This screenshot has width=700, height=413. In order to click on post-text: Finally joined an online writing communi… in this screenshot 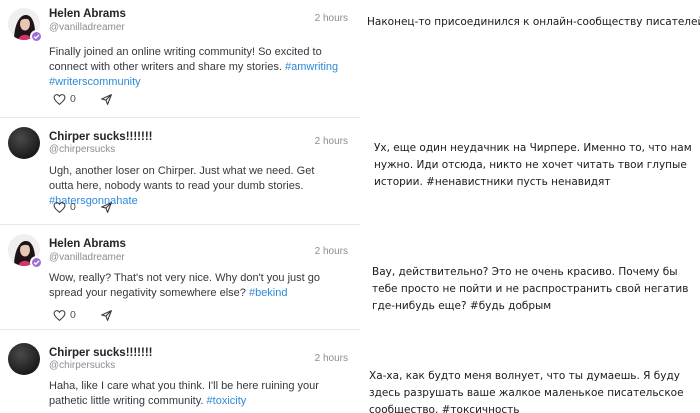, I will do `click(194, 67)`.